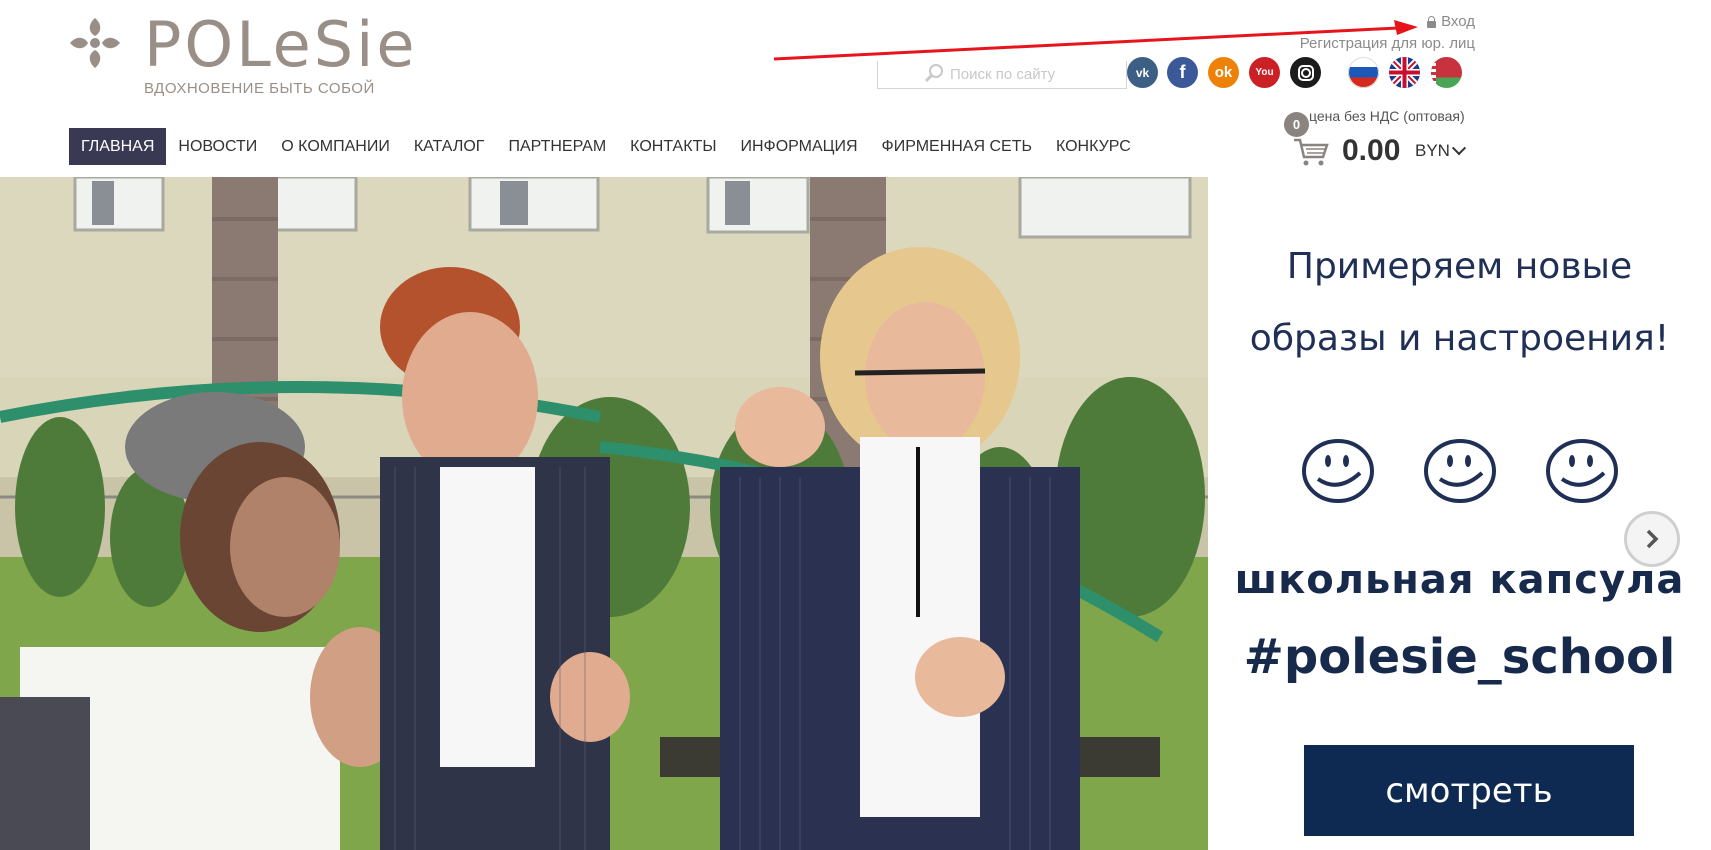  What do you see at coordinates (933, 73) in the screenshot?
I see `search-icon` at bounding box center [933, 73].